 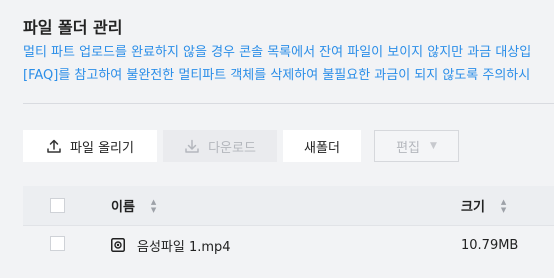 I want to click on file-name-cell: 음성파일 1.mp4, so click(x=171, y=245).